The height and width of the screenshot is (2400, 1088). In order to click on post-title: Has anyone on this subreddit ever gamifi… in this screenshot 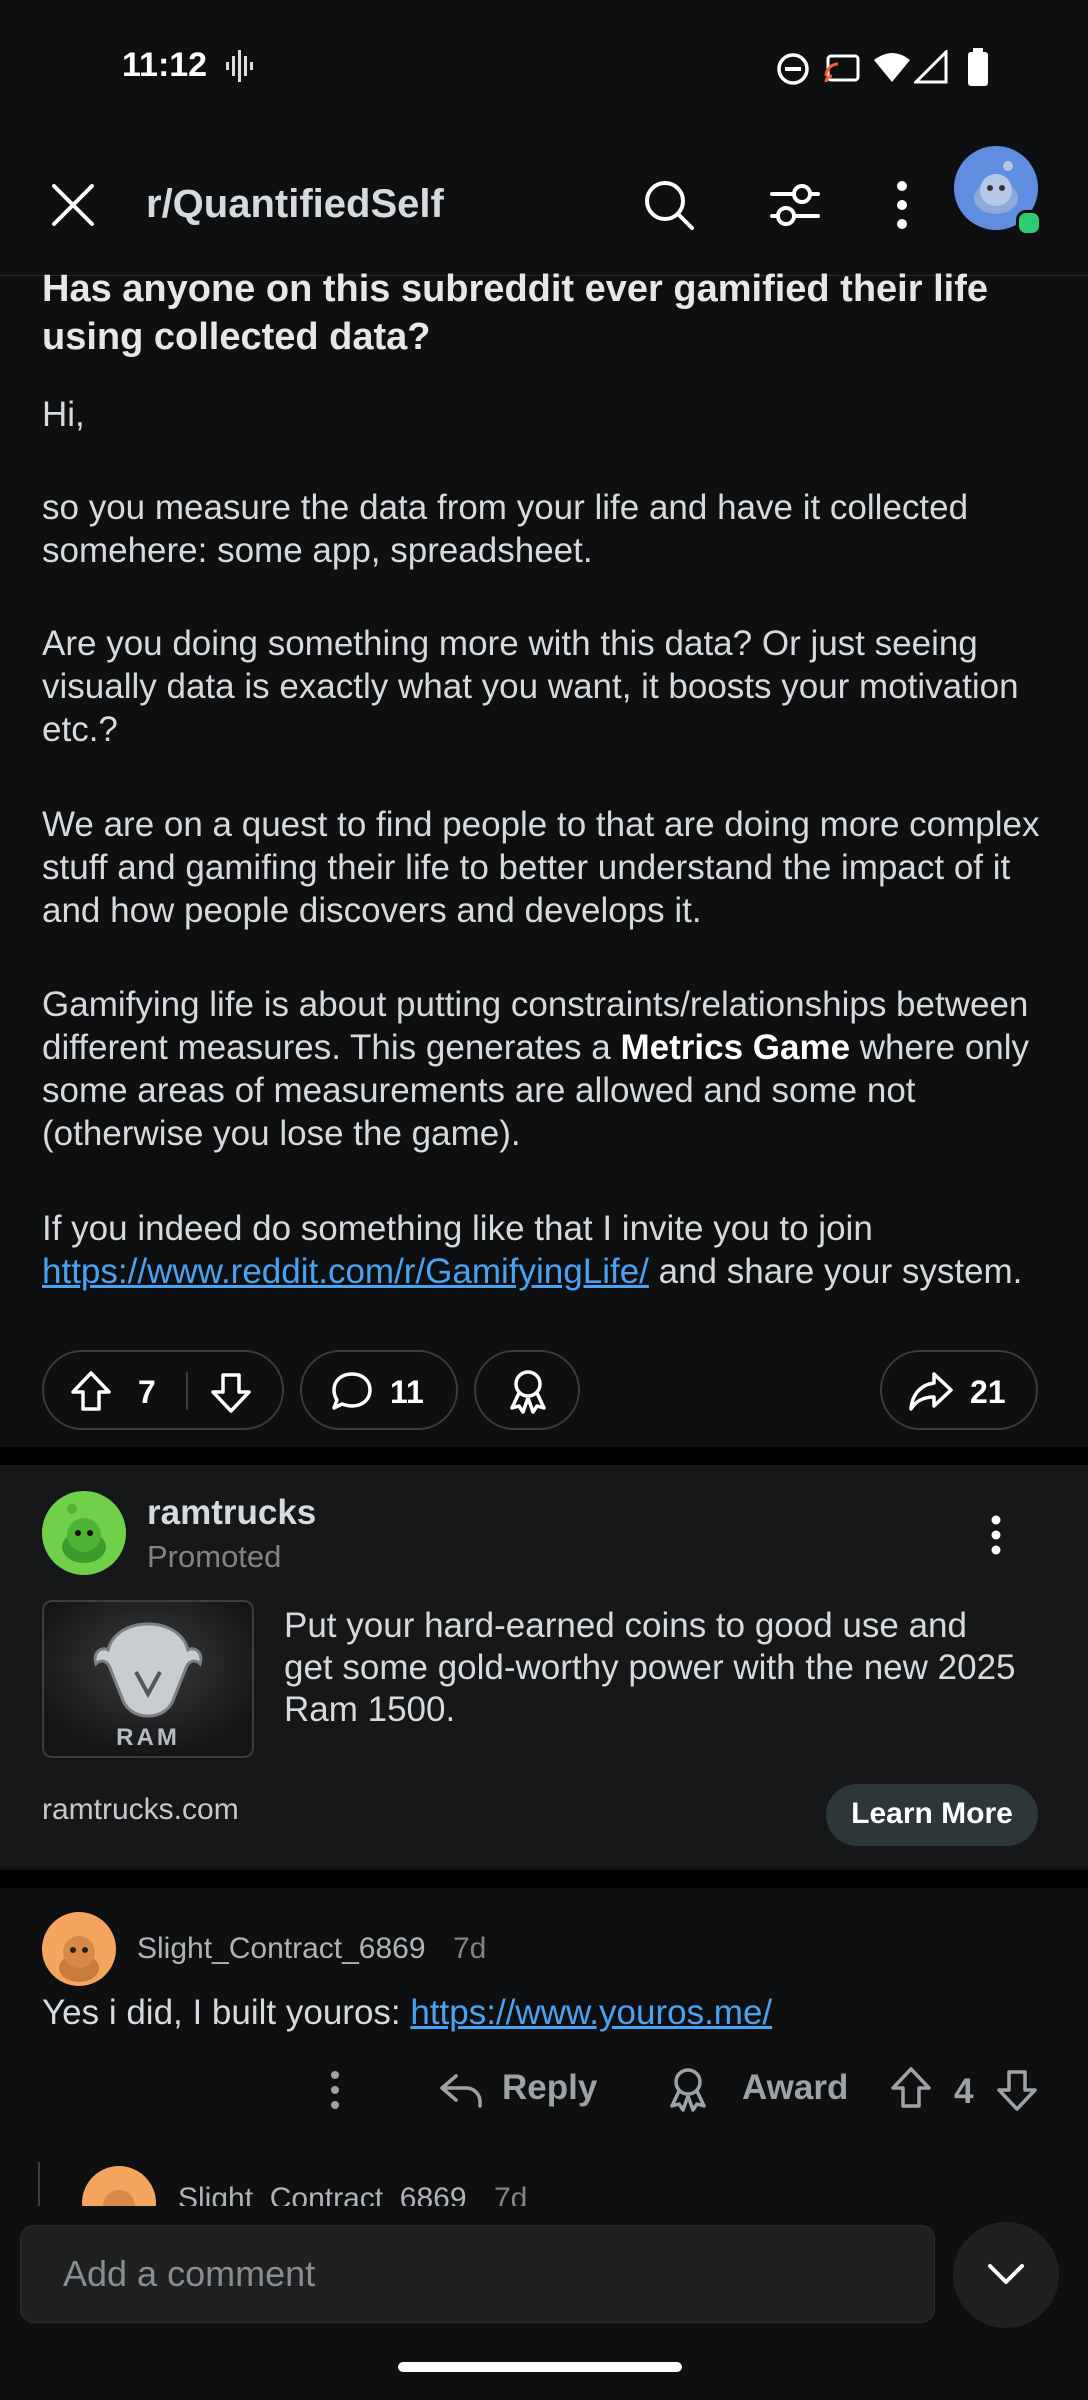, I will do `click(515, 313)`.